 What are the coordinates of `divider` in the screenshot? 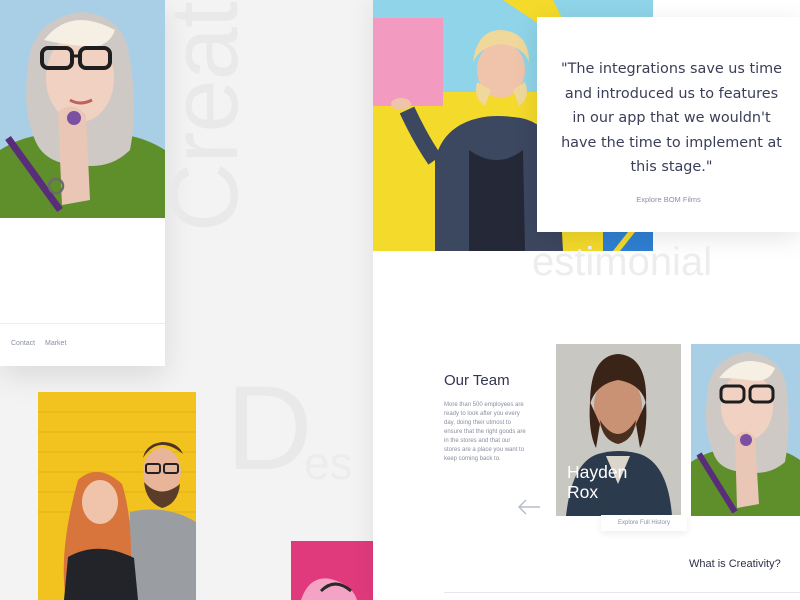 It's located at (622, 592).